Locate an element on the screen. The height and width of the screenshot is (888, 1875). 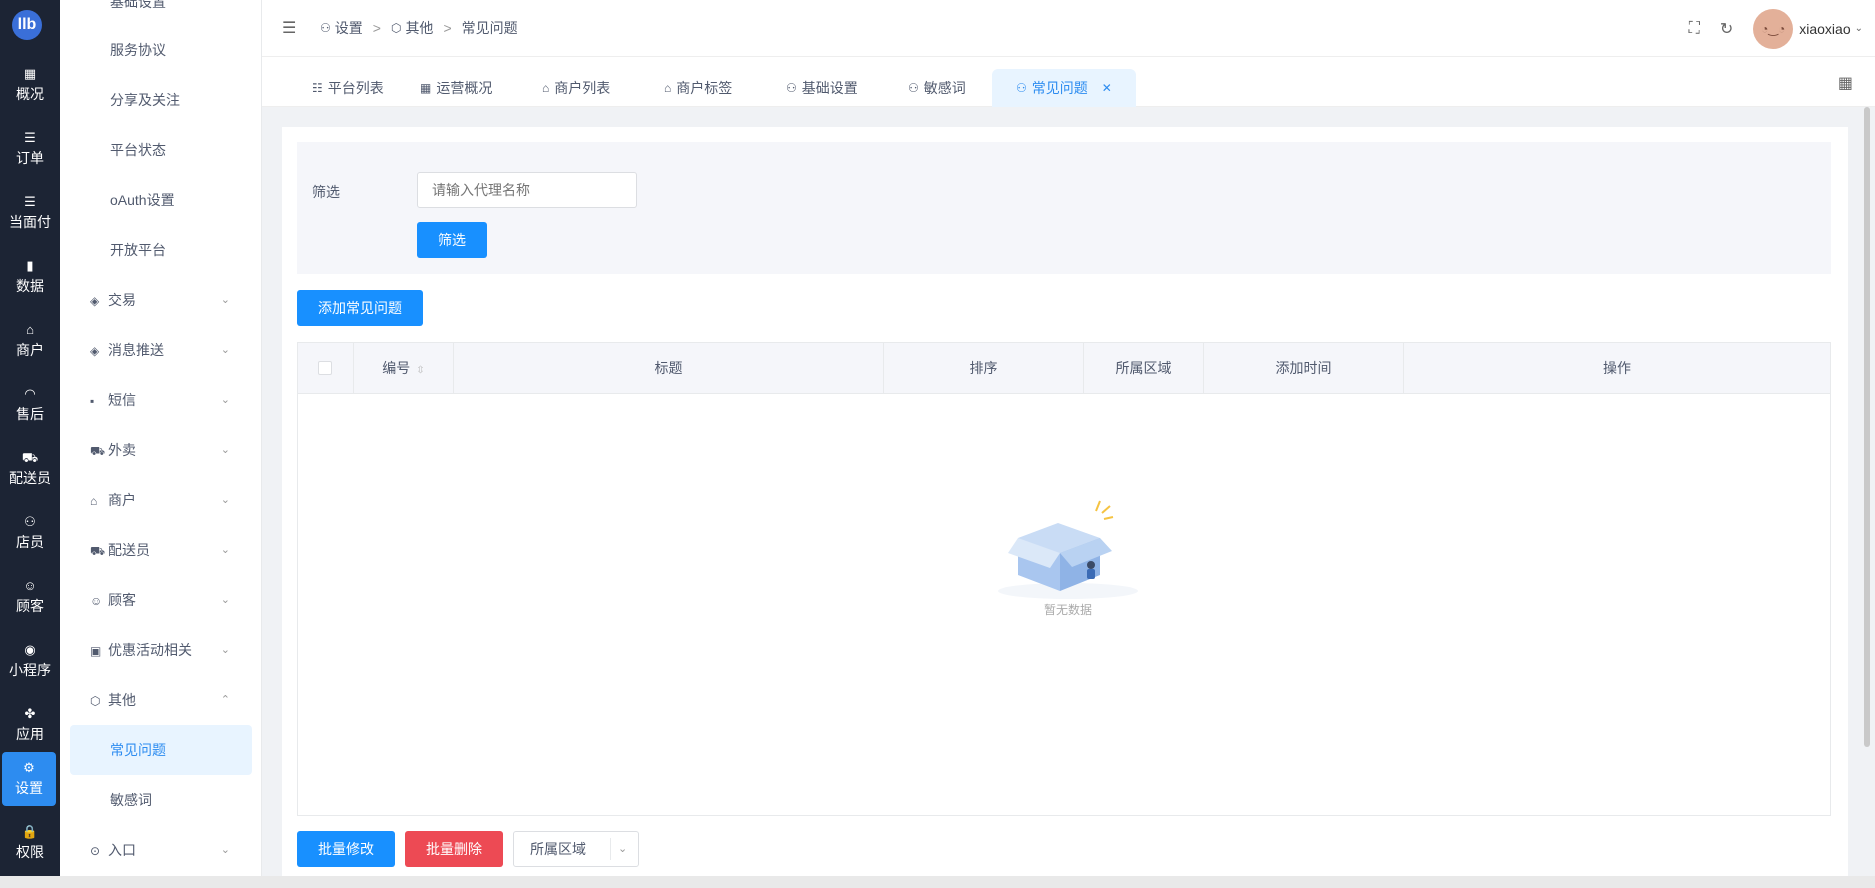
agent-name-input is located at coordinates (527, 190).